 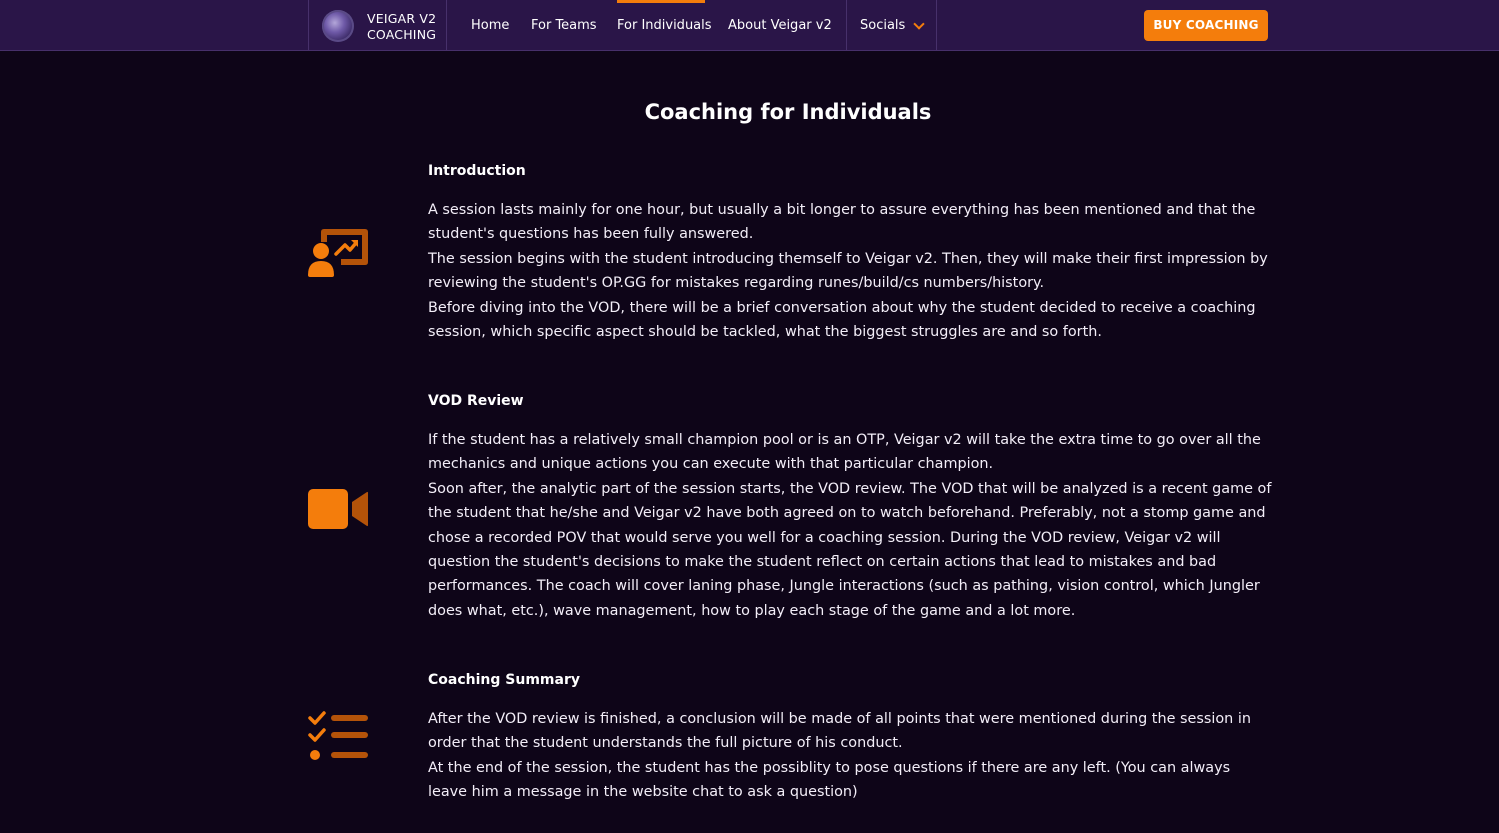 What do you see at coordinates (402, 34) in the screenshot?
I see `brand-line-2: COACHING` at bounding box center [402, 34].